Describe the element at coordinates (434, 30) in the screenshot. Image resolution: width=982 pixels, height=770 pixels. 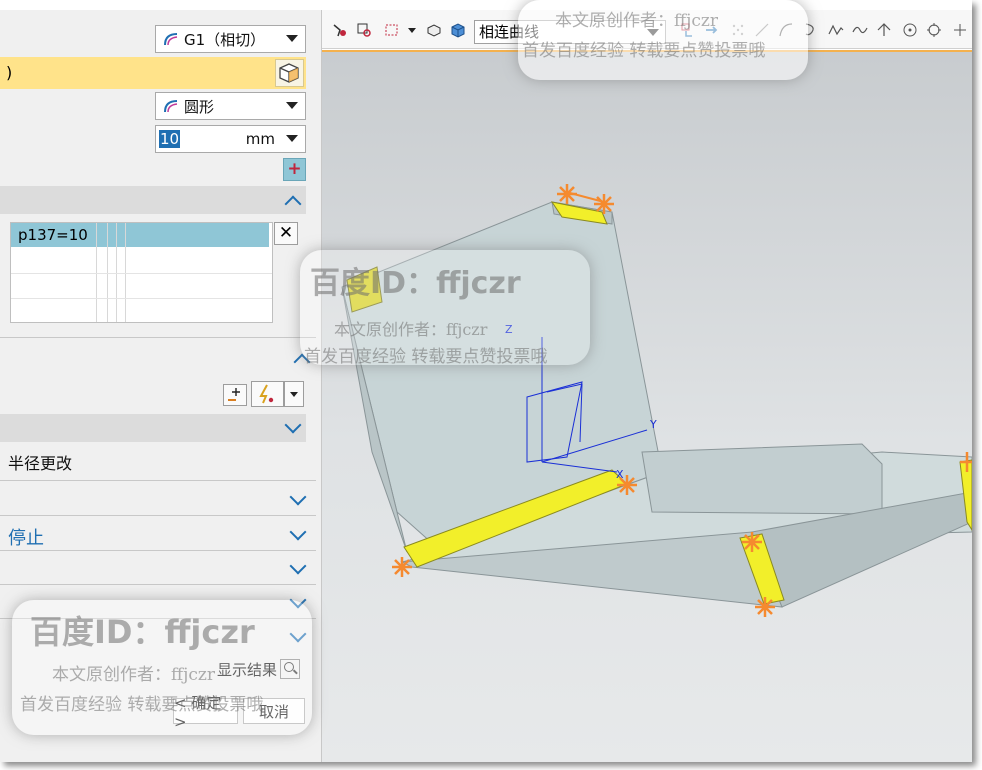
I see `solid-body-icon` at that location.